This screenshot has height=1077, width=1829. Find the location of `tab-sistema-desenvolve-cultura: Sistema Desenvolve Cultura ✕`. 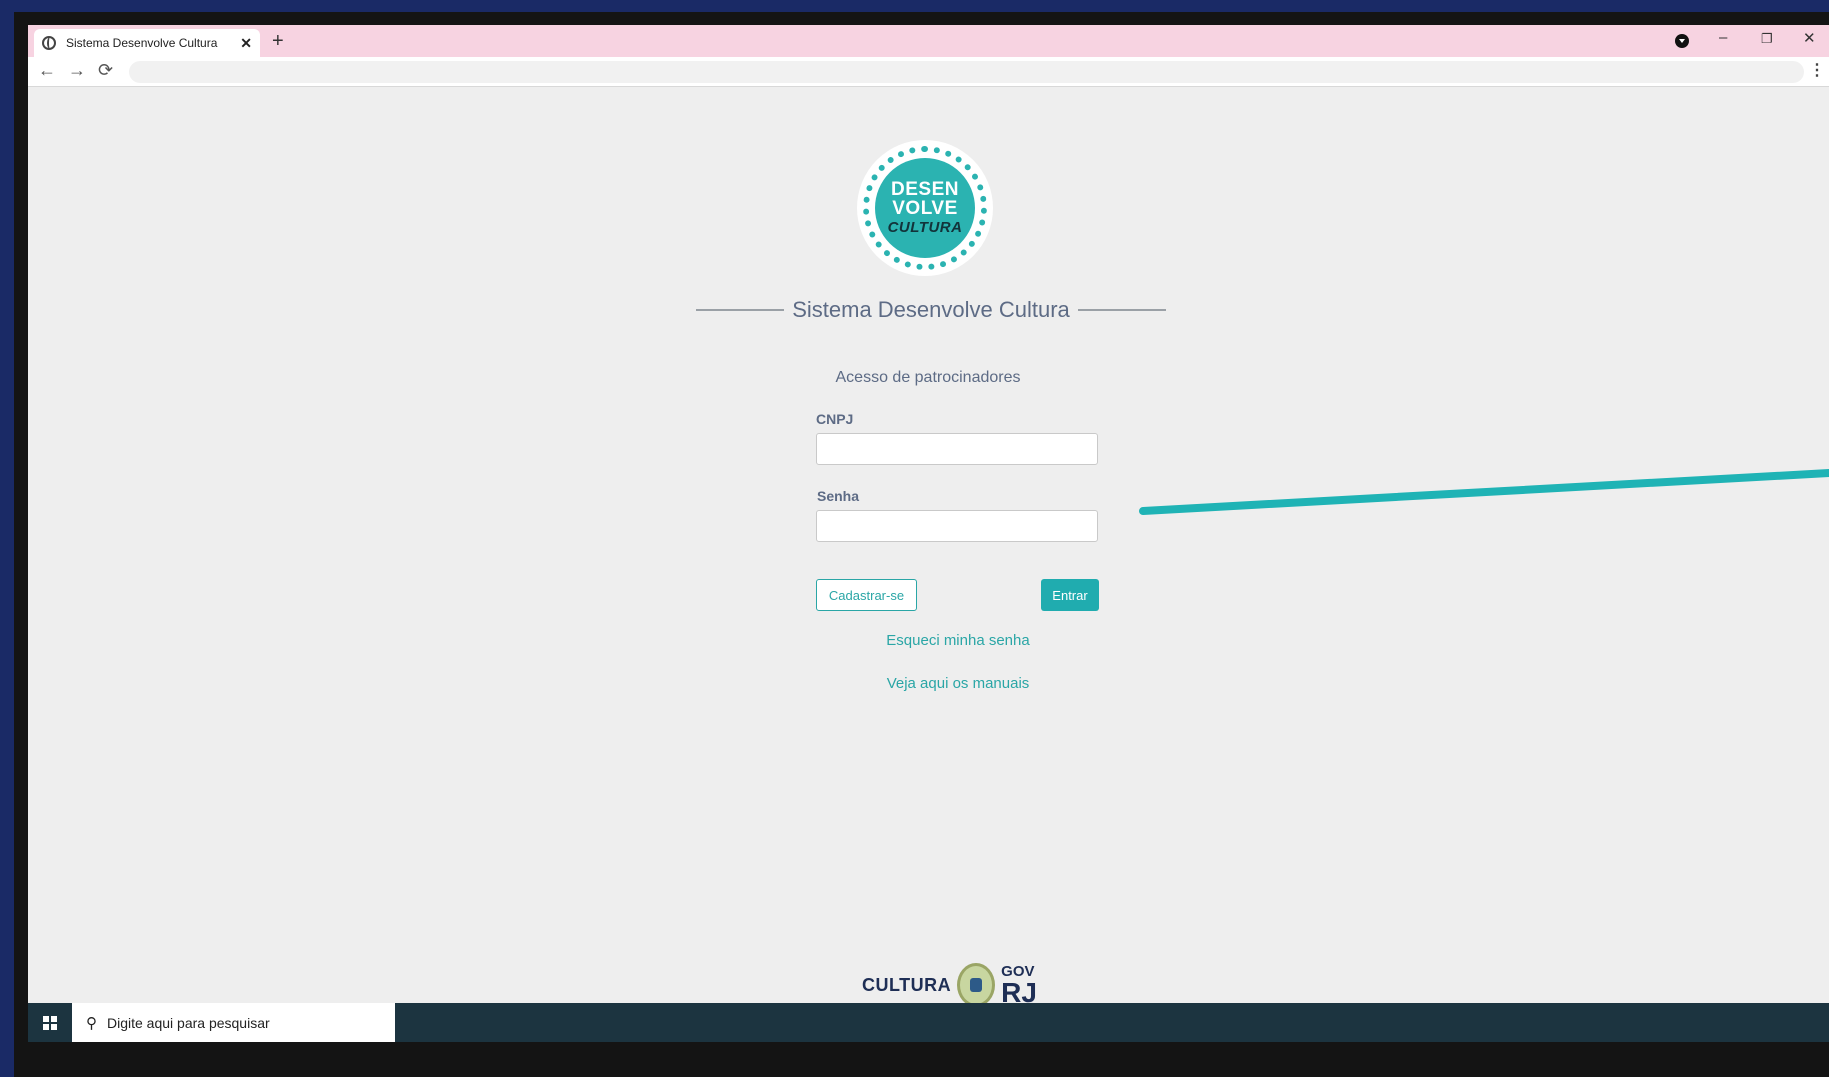

tab-sistema-desenvolve-cultura: Sistema Desenvolve Cultura ✕ is located at coordinates (147, 43).